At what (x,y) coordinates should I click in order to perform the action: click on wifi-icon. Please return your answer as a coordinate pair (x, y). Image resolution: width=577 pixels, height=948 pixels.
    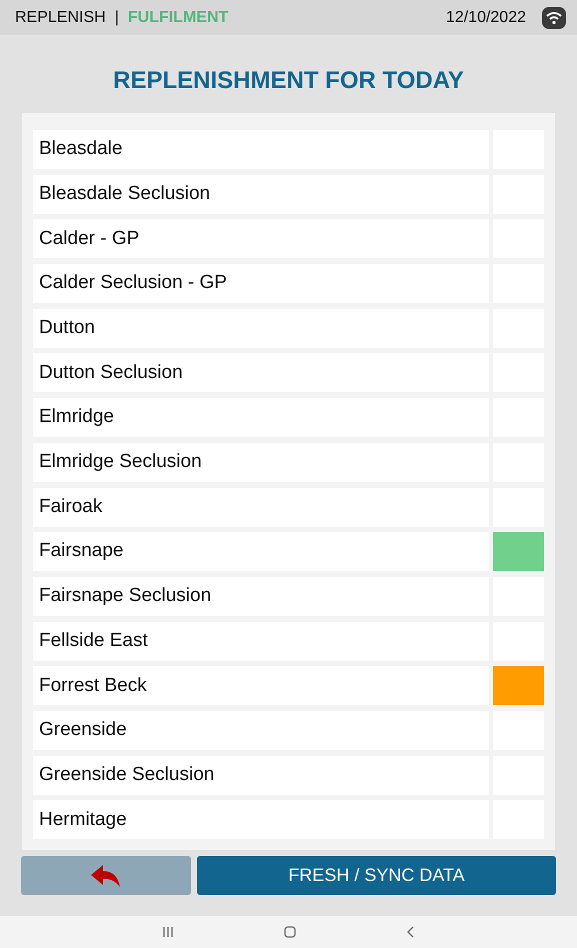
    Looking at the image, I should click on (554, 17).